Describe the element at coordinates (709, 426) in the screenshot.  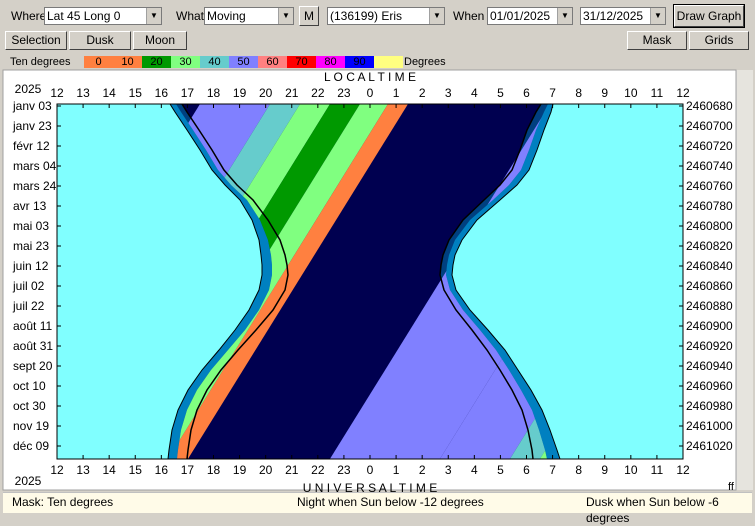
I see `jd-tick-label: 2461000` at that location.